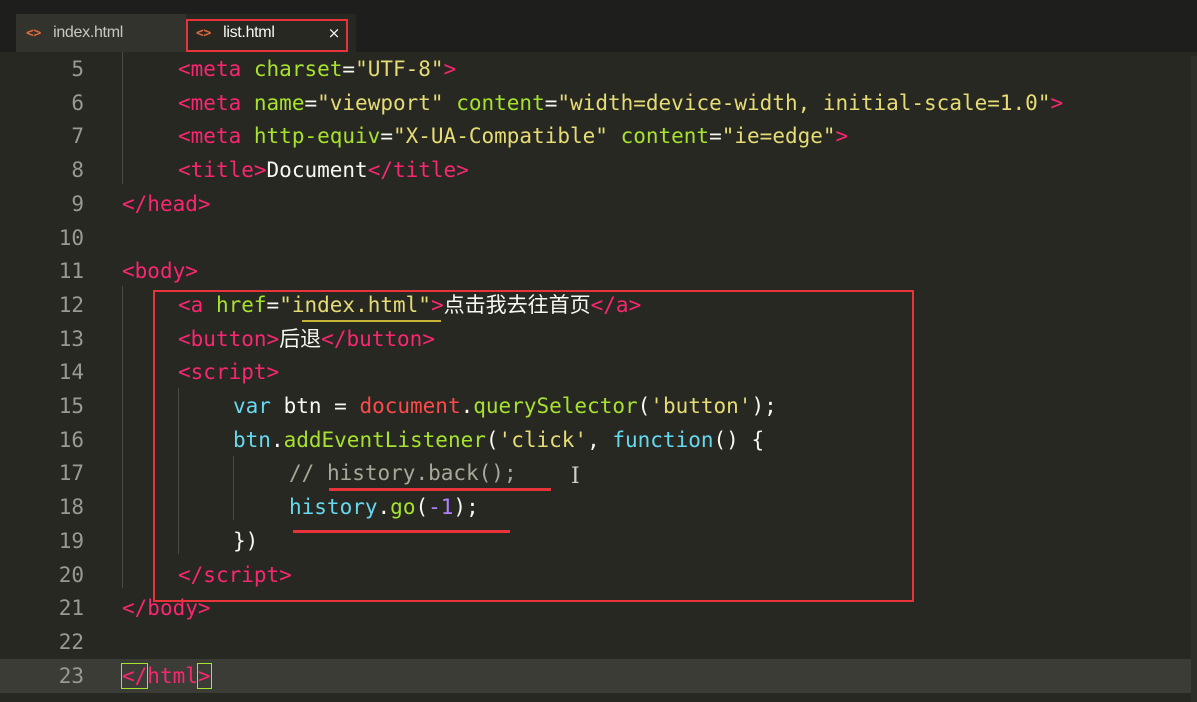 The width and height of the screenshot is (1197, 702). What do you see at coordinates (598, 541) in the screenshot?
I see `code-line: 19})` at bounding box center [598, 541].